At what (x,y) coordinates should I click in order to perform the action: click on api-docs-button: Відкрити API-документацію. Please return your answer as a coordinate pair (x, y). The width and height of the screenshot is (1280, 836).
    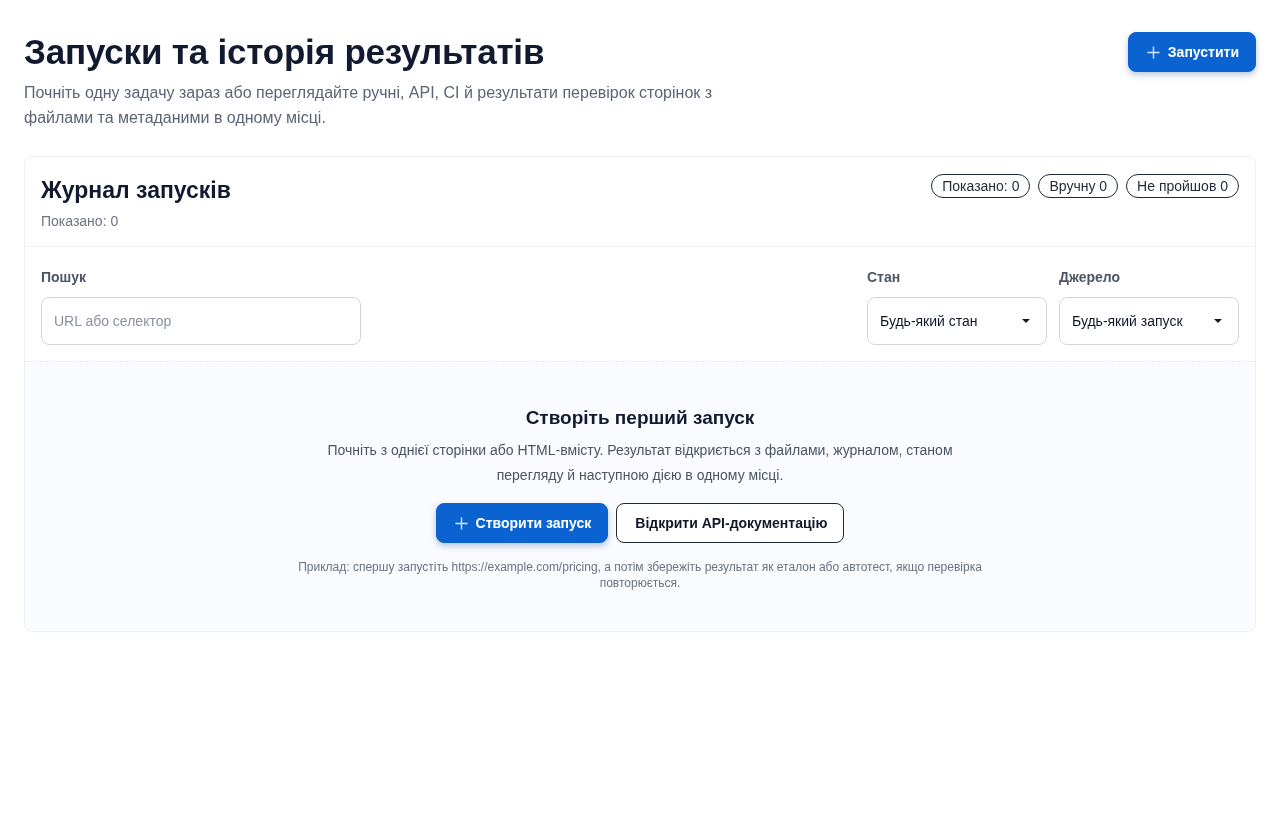
    Looking at the image, I should click on (730, 523).